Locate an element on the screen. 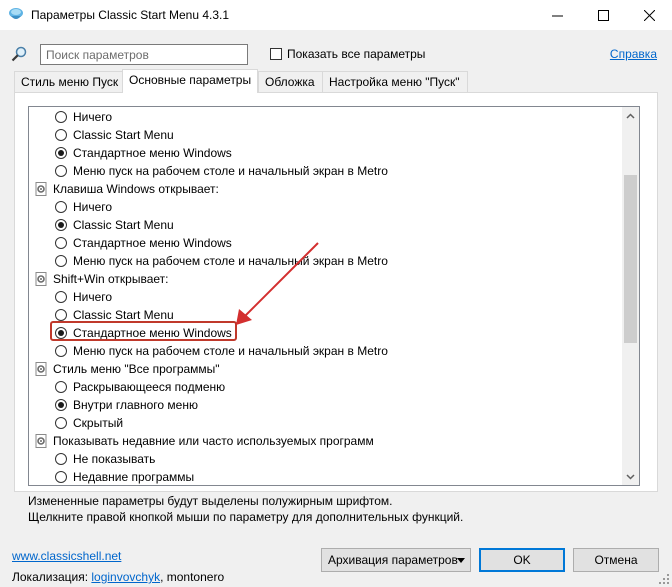 The height and width of the screenshot is (587, 672). option-label: Внутри главного меню is located at coordinates (135, 405).